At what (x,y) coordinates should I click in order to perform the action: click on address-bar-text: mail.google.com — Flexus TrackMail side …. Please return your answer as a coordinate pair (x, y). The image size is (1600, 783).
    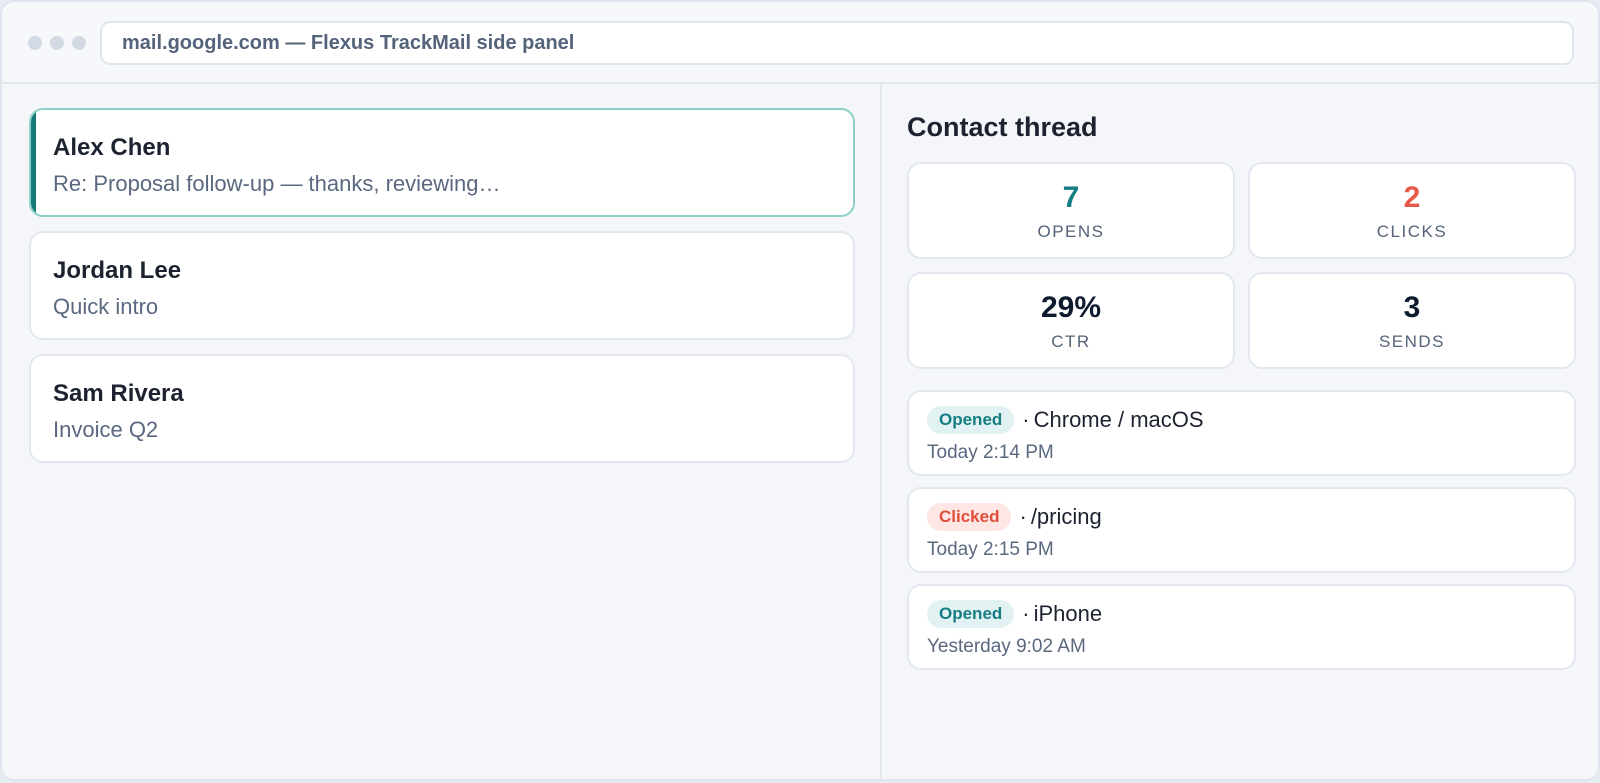
    Looking at the image, I should click on (348, 42).